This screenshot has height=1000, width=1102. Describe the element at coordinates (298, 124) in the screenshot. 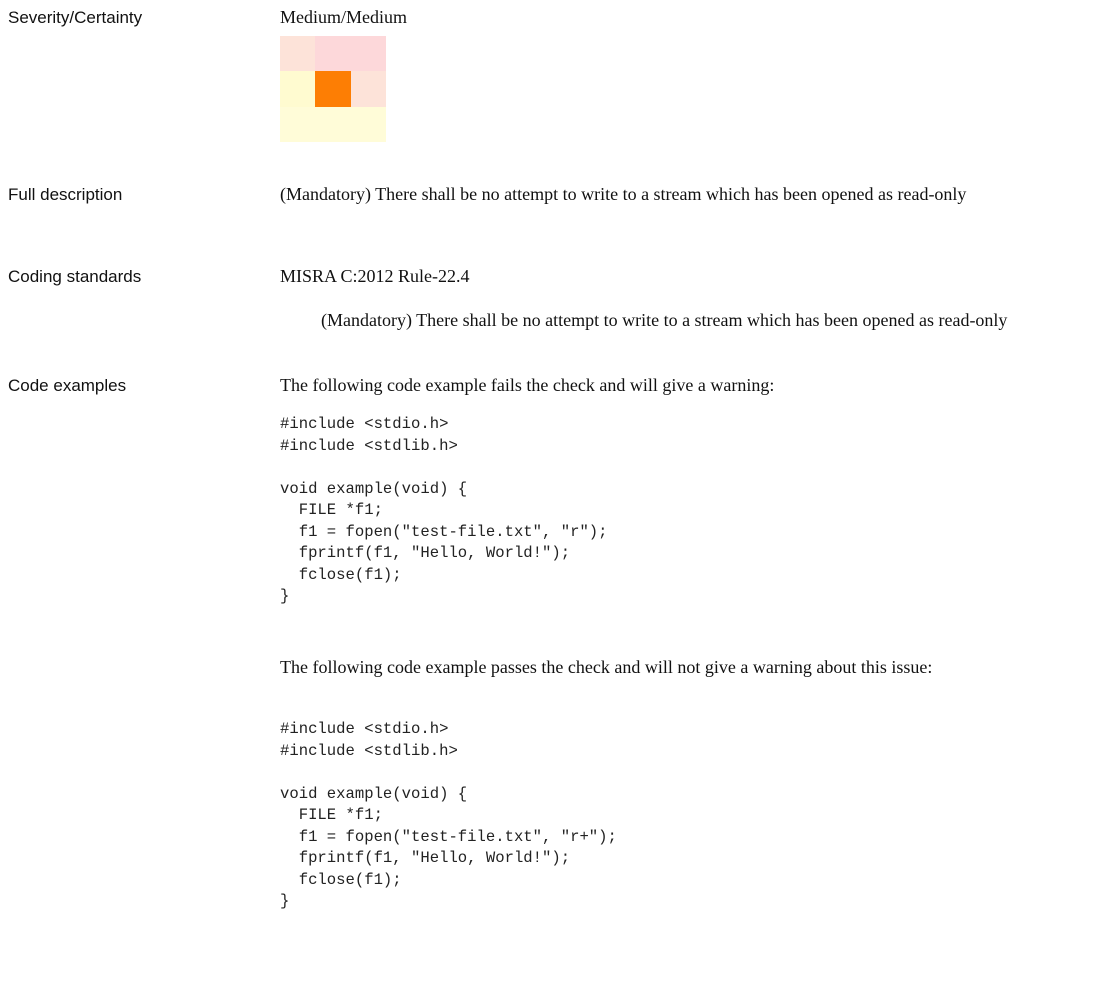

I see `matrix-cell-r3c1` at that location.